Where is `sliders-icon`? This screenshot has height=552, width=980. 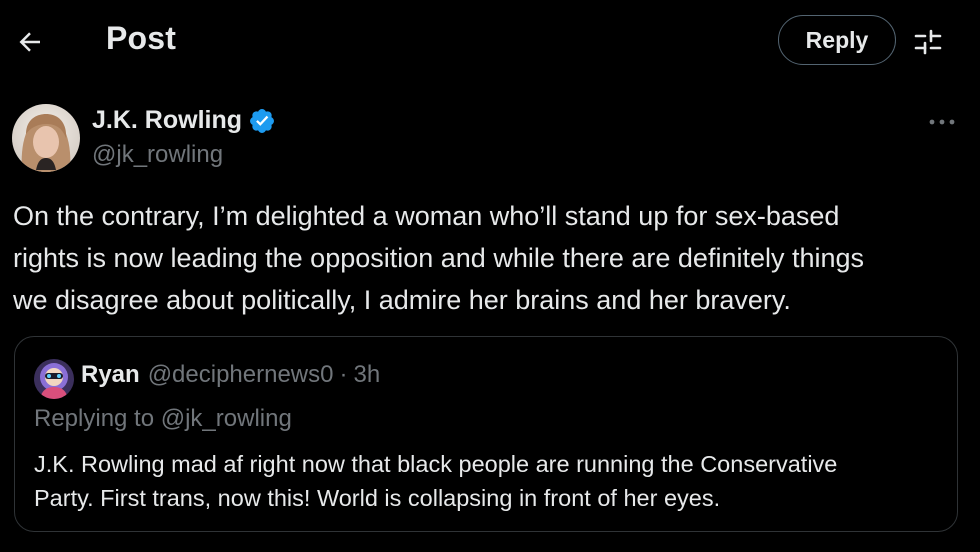 sliders-icon is located at coordinates (928, 42).